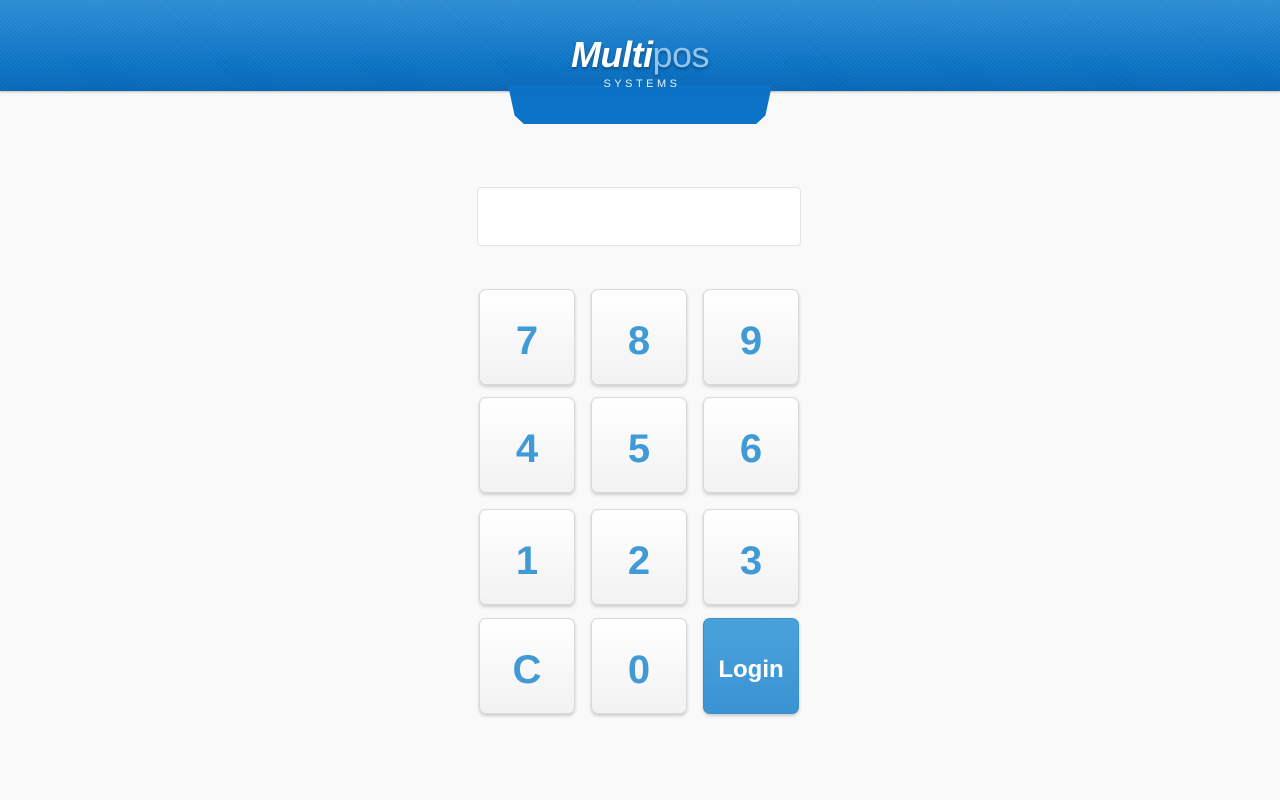 The image size is (1280, 800). What do you see at coordinates (639, 216) in the screenshot?
I see `pin-input` at bounding box center [639, 216].